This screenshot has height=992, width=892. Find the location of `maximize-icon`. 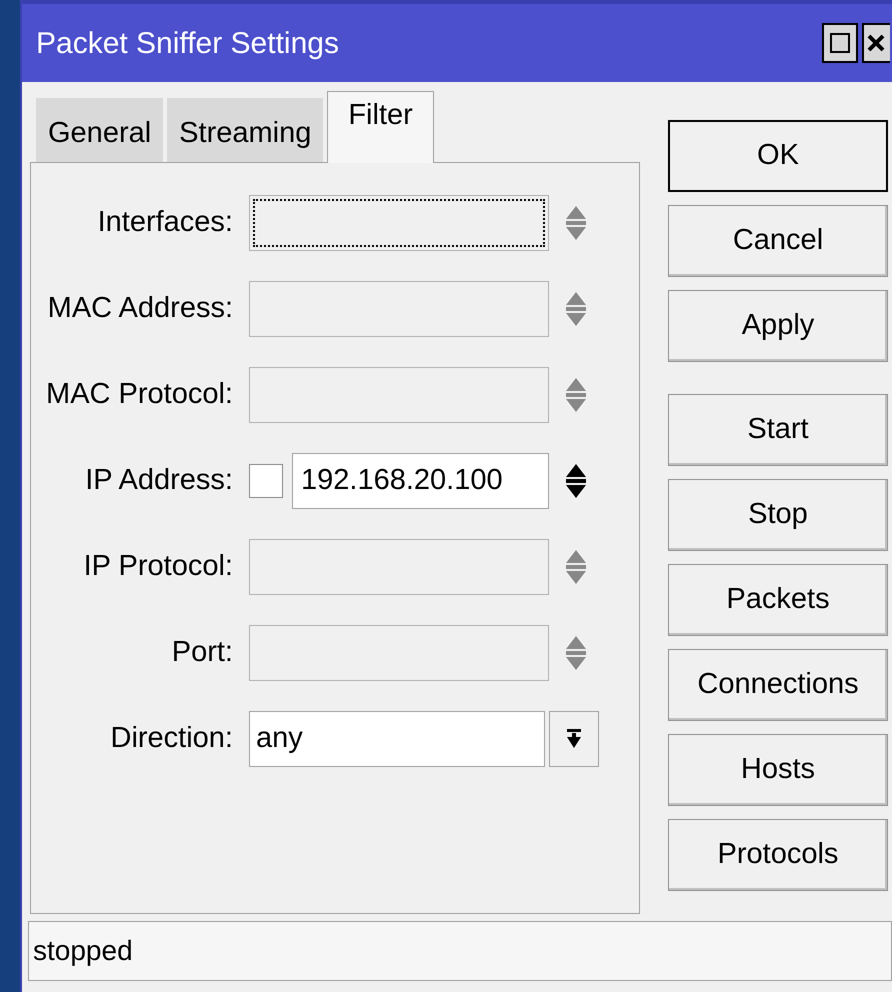

maximize-icon is located at coordinates (840, 43).